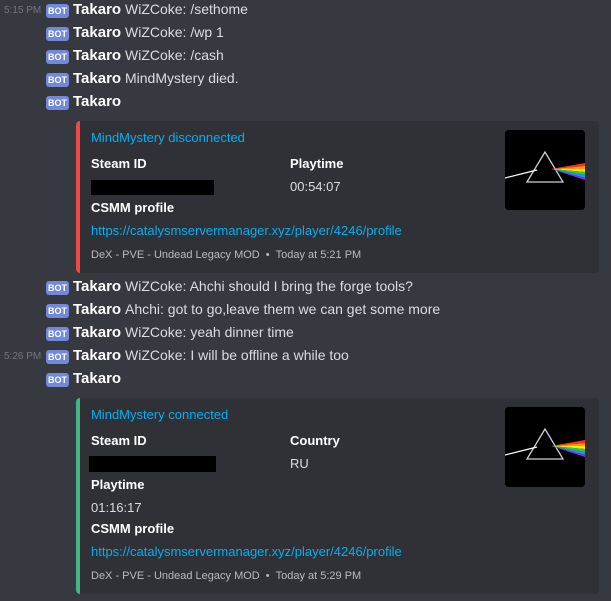 The height and width of the screenshot is (601, 611). I want to click on message-text: WiZCoke: yeah dinner time, so click(209, 332).